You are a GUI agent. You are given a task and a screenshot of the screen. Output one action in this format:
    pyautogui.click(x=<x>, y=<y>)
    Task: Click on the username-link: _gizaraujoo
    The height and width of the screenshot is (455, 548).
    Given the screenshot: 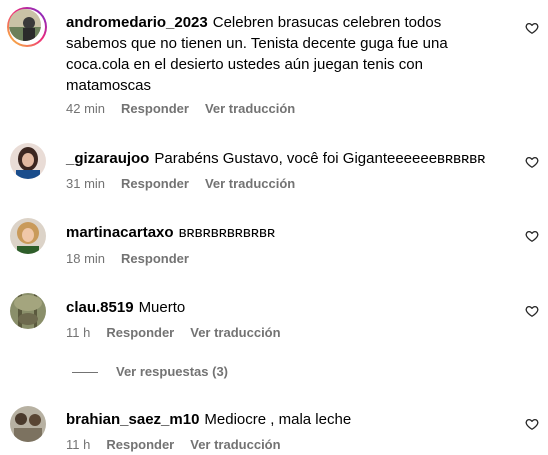 What is the action you would take?
    pyautogui.click(x=107, y=158)
    